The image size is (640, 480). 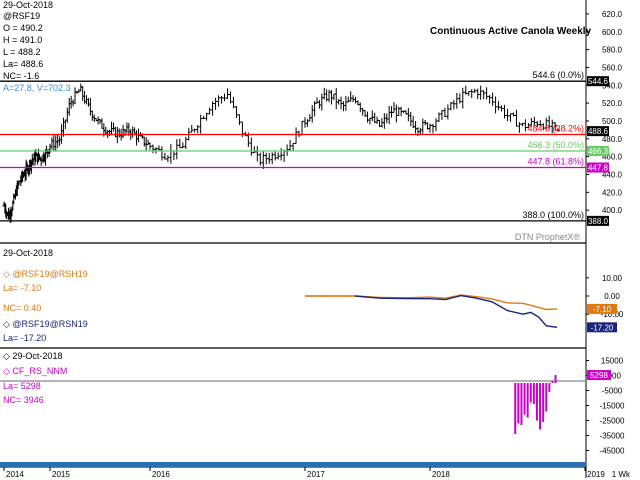 What do you see at coordinates (28, 253) in the screenshot?
I see `spread-date-label: 29-Oct-2018` at bounding box center [28, 253].